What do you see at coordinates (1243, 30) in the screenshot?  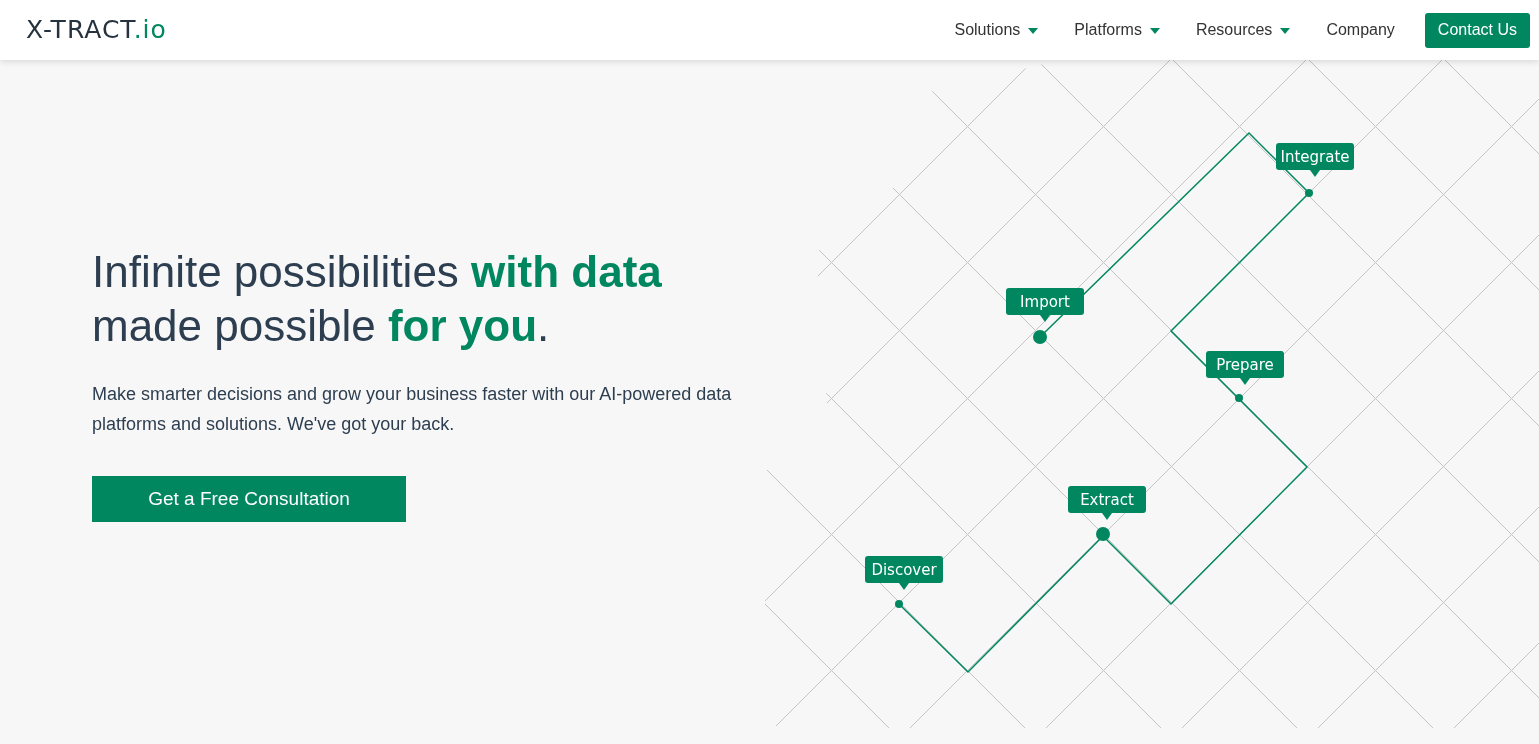 I see `nav-link: Resources` at bounding box center [1243, 30].